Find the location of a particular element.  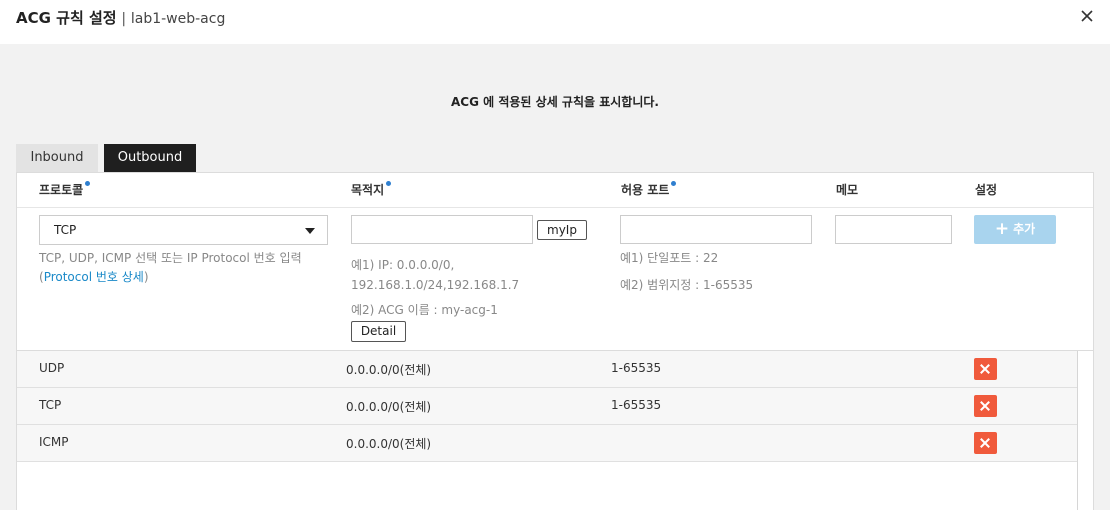

plus-icon: + is located at coordinates (1002, 229).